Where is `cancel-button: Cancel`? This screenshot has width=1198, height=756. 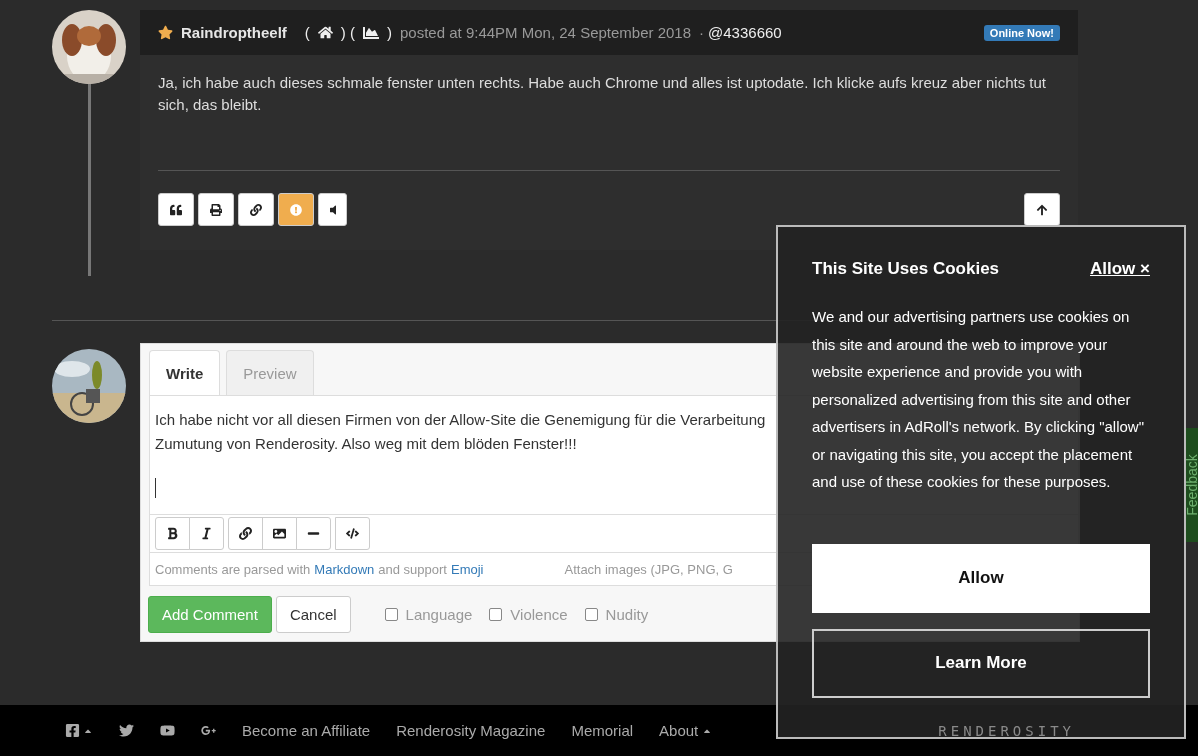 cancel-button: Cancel is located at coordinates (313, 614).